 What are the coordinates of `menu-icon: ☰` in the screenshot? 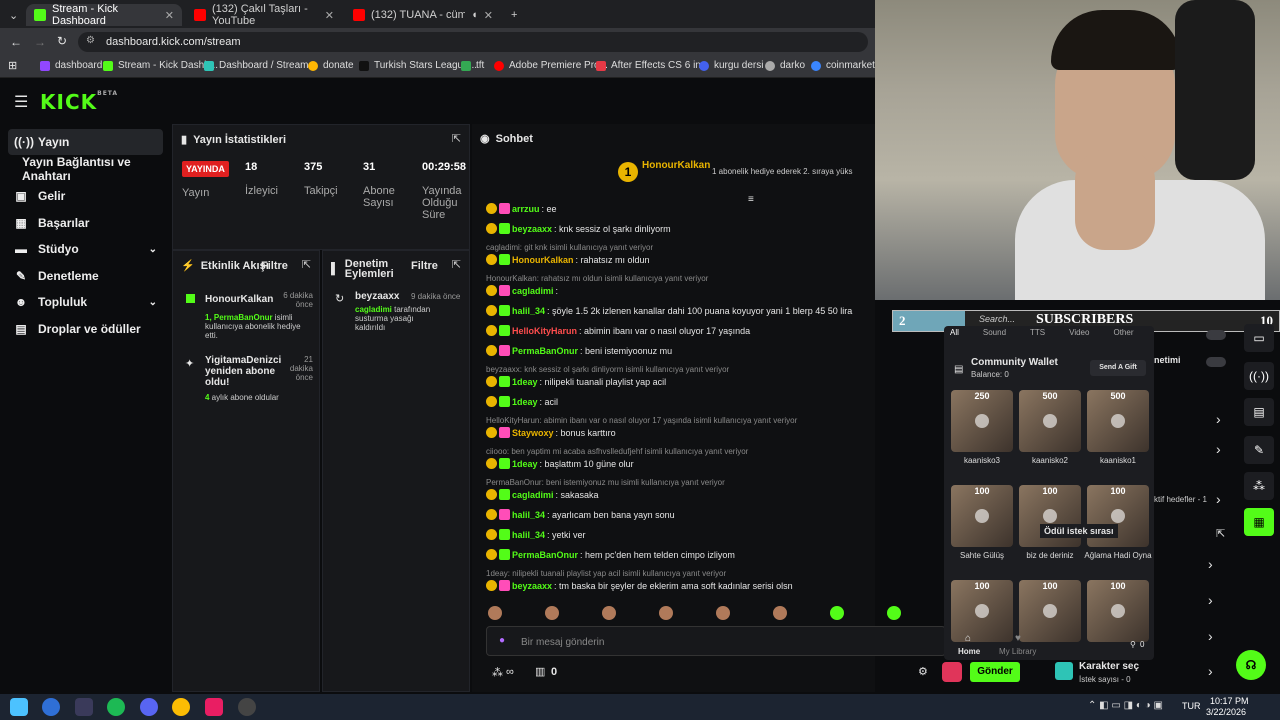 It's located at (21, 102).